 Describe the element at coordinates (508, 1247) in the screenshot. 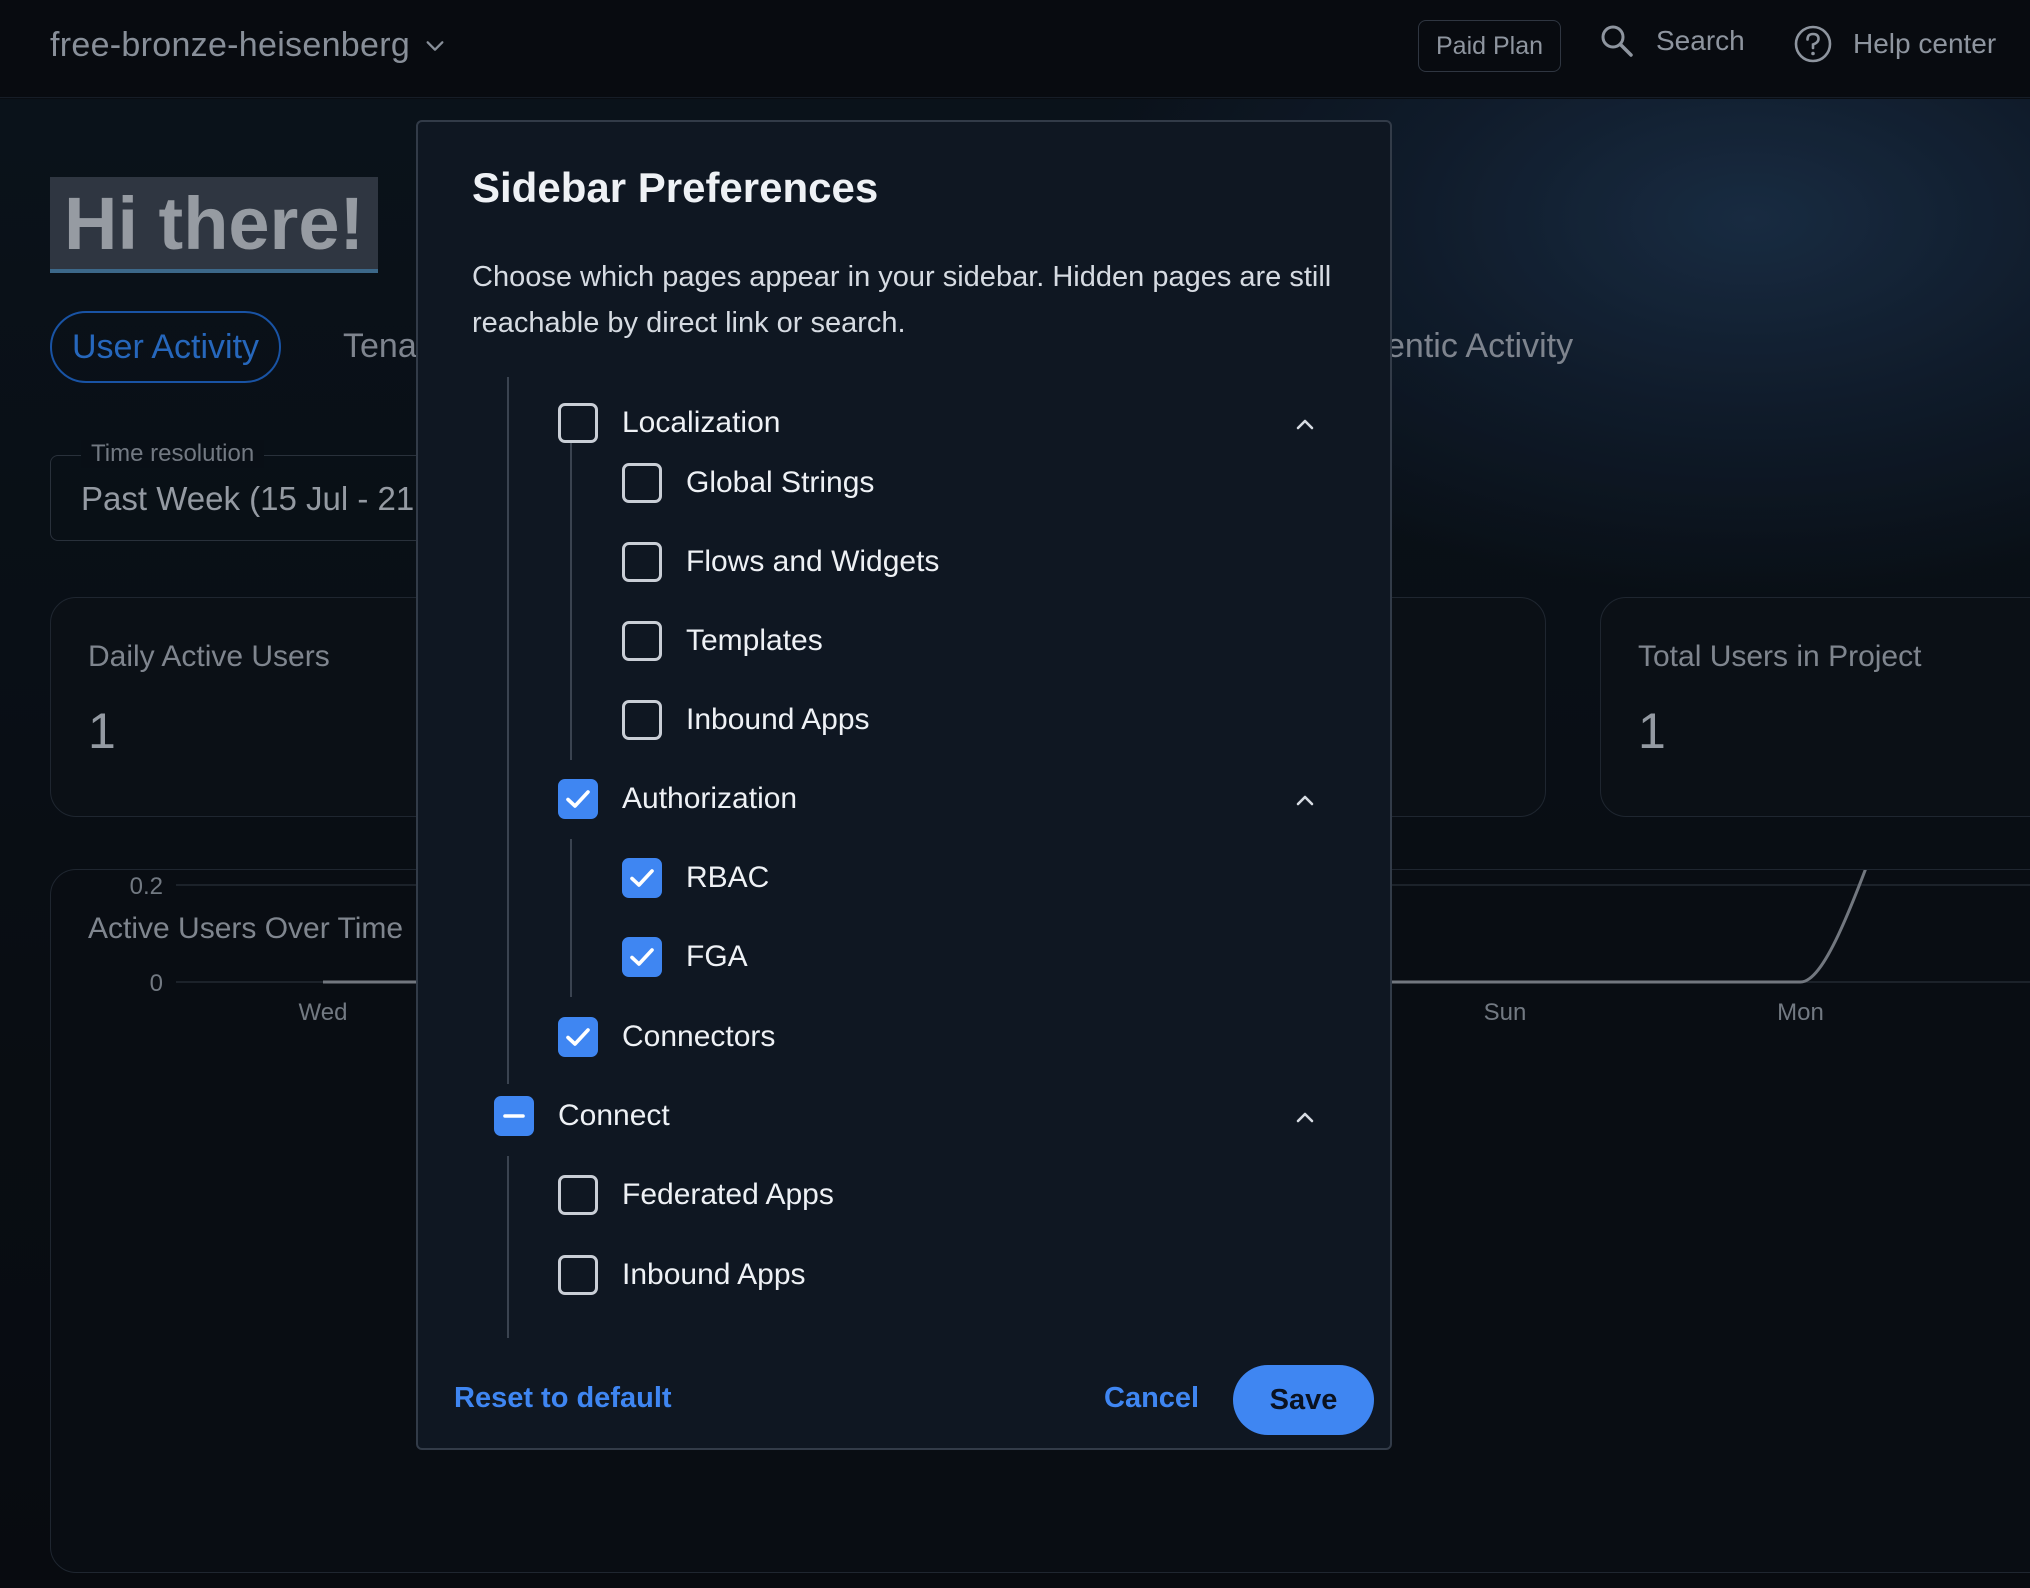

I see `tree-line-connect-children` at that location.